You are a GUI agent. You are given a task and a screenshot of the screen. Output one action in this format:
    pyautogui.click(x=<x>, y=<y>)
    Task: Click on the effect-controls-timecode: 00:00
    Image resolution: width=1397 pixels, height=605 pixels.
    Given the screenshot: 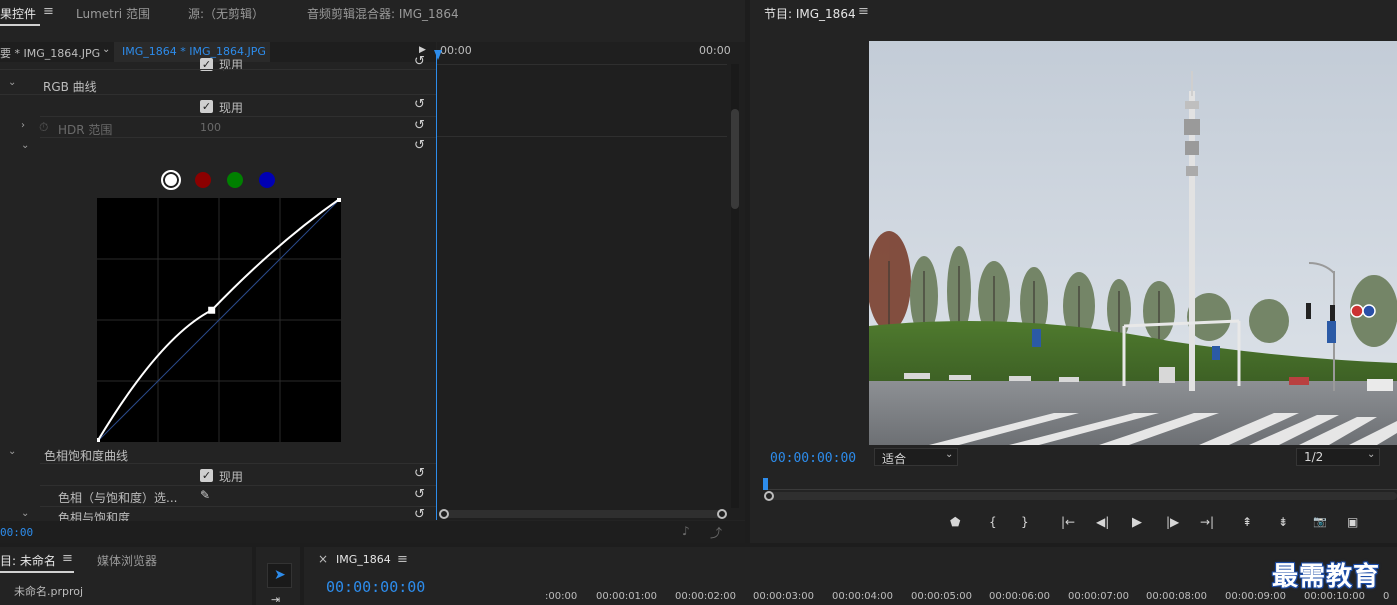 What is the action you would take?
    pyautogui.click(x=16, y=532)
    